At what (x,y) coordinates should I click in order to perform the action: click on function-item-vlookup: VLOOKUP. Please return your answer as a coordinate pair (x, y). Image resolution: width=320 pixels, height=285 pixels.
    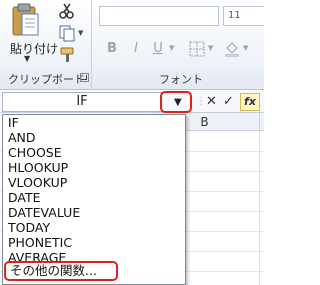
    Looking at the image, I should click on (37, 182).